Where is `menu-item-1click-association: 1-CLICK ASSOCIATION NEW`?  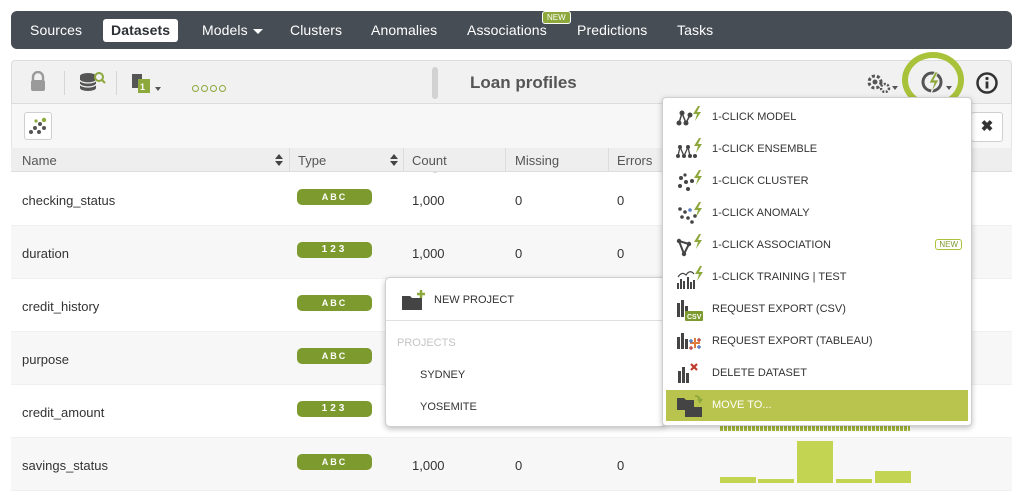 menu-item-1click-association: 1-CLICK ASSOCIATION NEW is located at coordinates (817, 245).